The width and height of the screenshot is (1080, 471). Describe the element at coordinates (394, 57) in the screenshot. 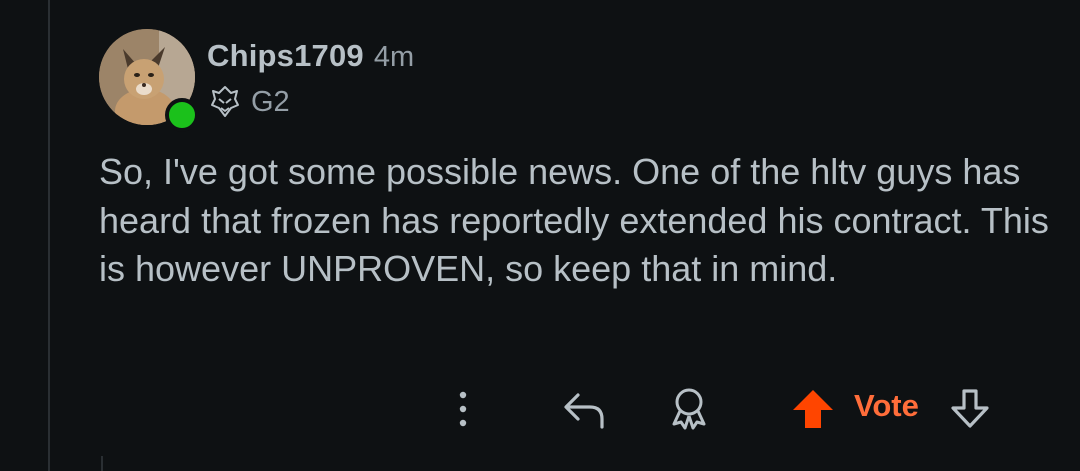

I see `timestamp: 4m` at that location.